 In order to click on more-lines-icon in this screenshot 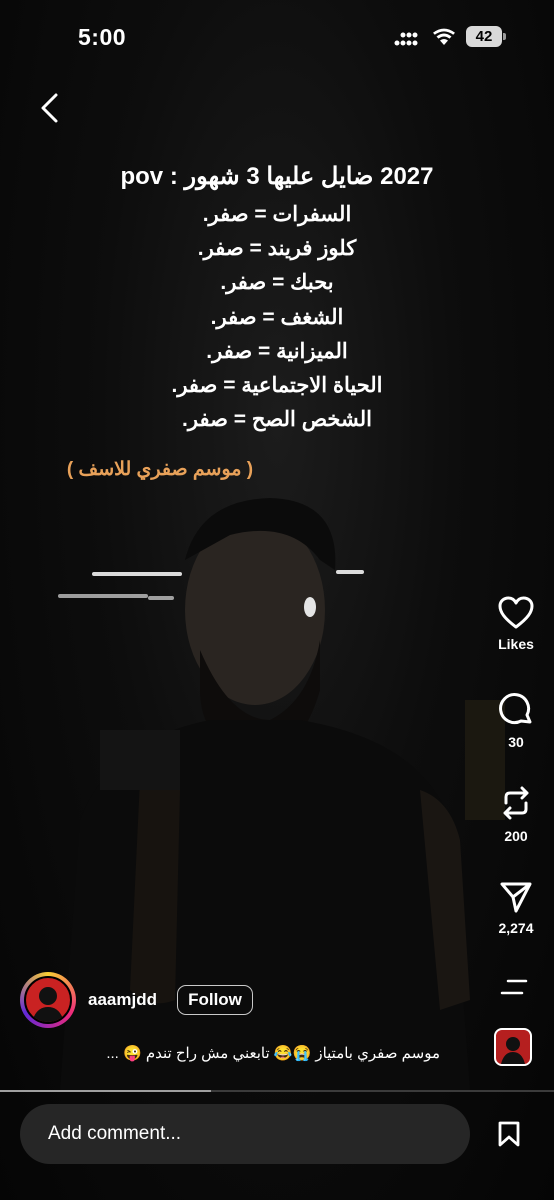, I will do `click(514, 987)`.